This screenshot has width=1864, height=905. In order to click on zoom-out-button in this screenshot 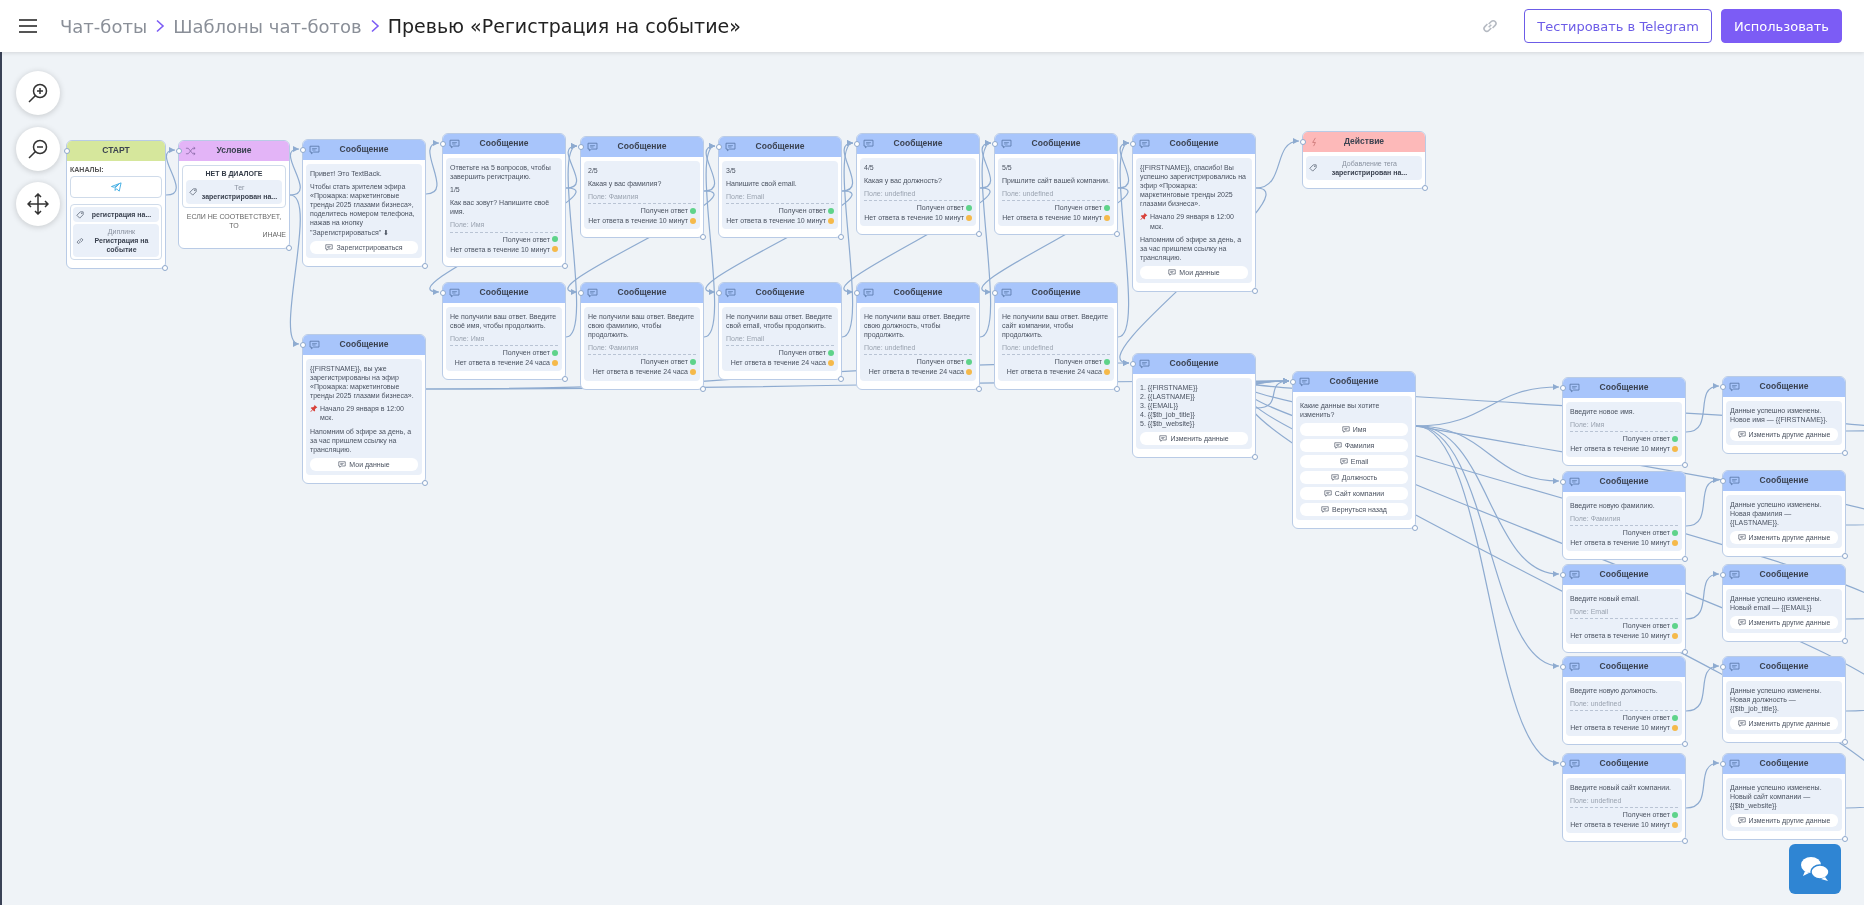, I will do `click(38, 149)`.